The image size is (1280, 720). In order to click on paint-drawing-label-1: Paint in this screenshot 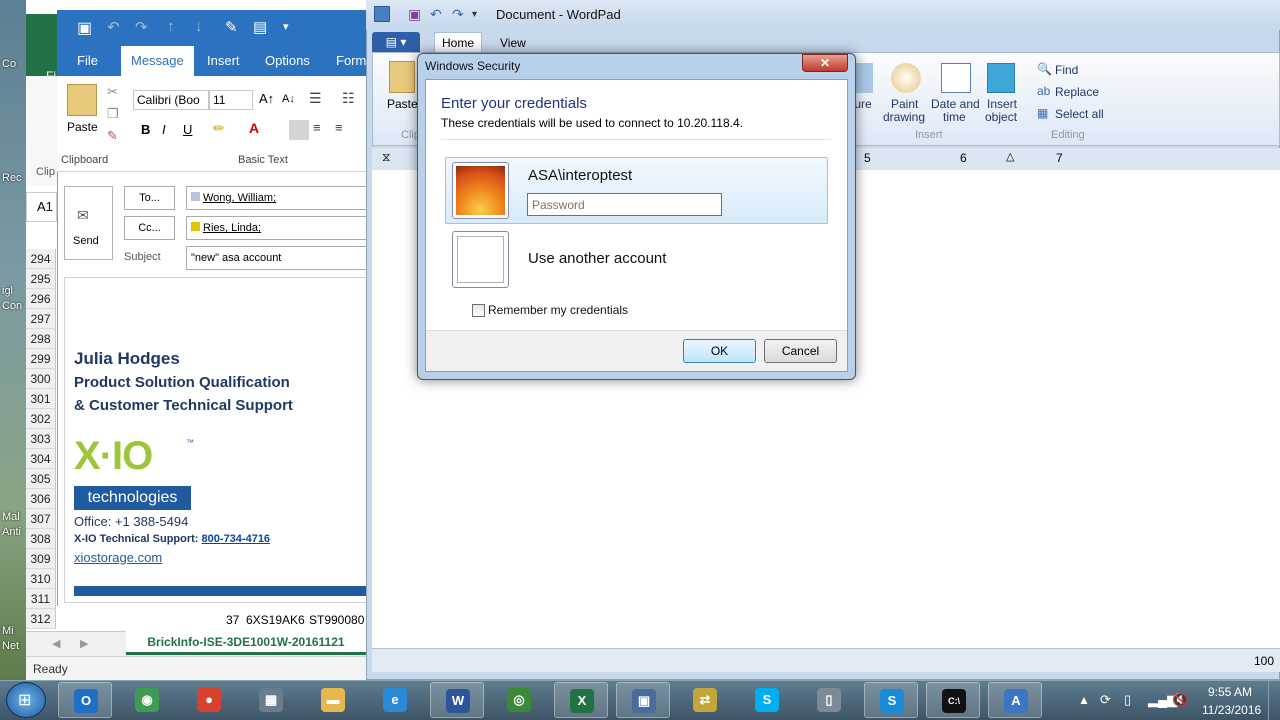, I will do `click(904, 104)`.